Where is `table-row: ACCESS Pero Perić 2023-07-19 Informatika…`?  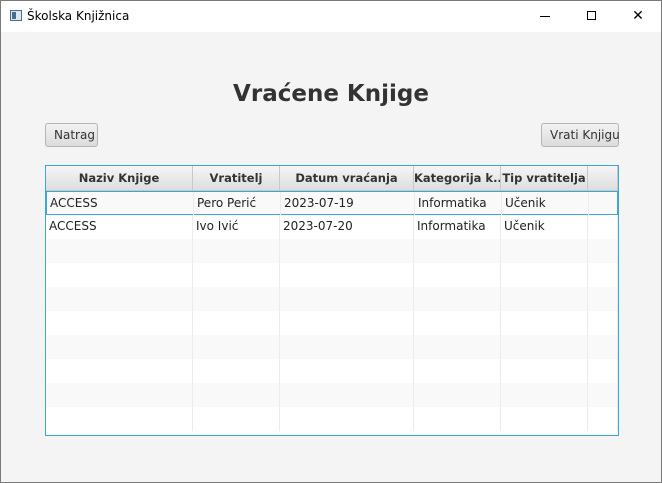 table-row: ACCESS Pero Perić 2023-07-19 Informatika… is located at coordinates (332, 203).